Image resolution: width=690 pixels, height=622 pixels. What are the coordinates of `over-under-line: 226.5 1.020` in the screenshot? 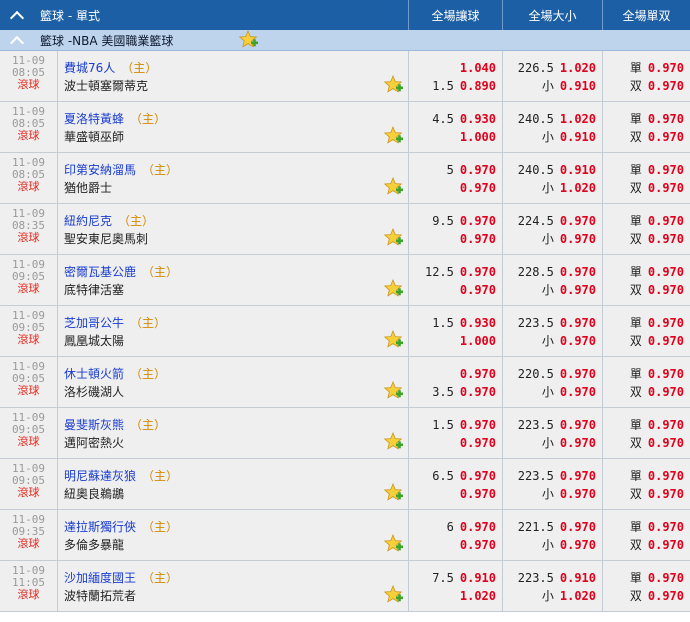 It's located at (549, 68).